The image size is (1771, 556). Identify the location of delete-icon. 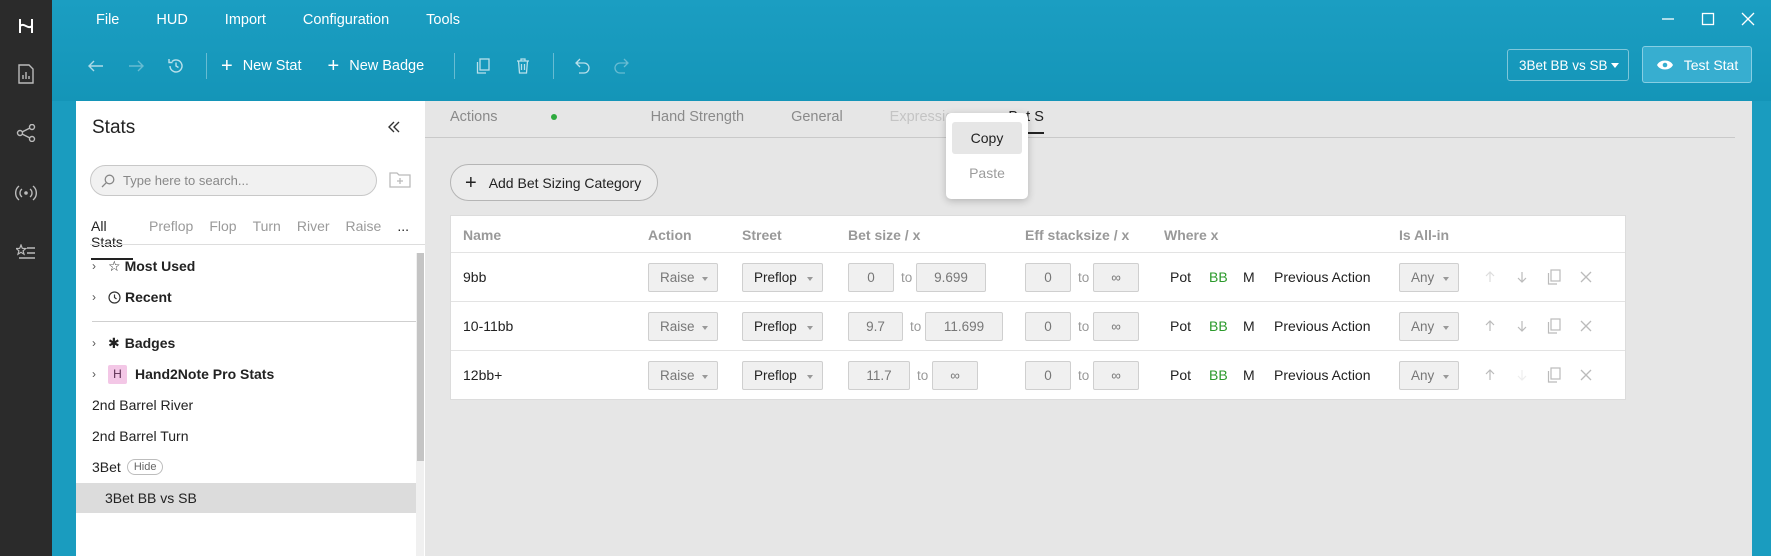
(523, 66).